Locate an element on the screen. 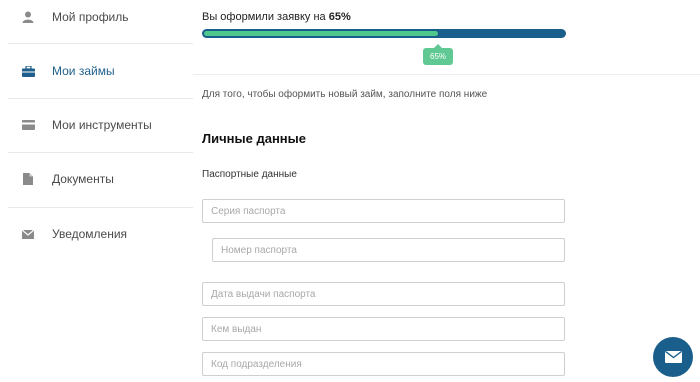 The height and width of the screenshot is (382, 700). progress-label: Вы оформили заявку на 65% is located at coordinates (276, 17).